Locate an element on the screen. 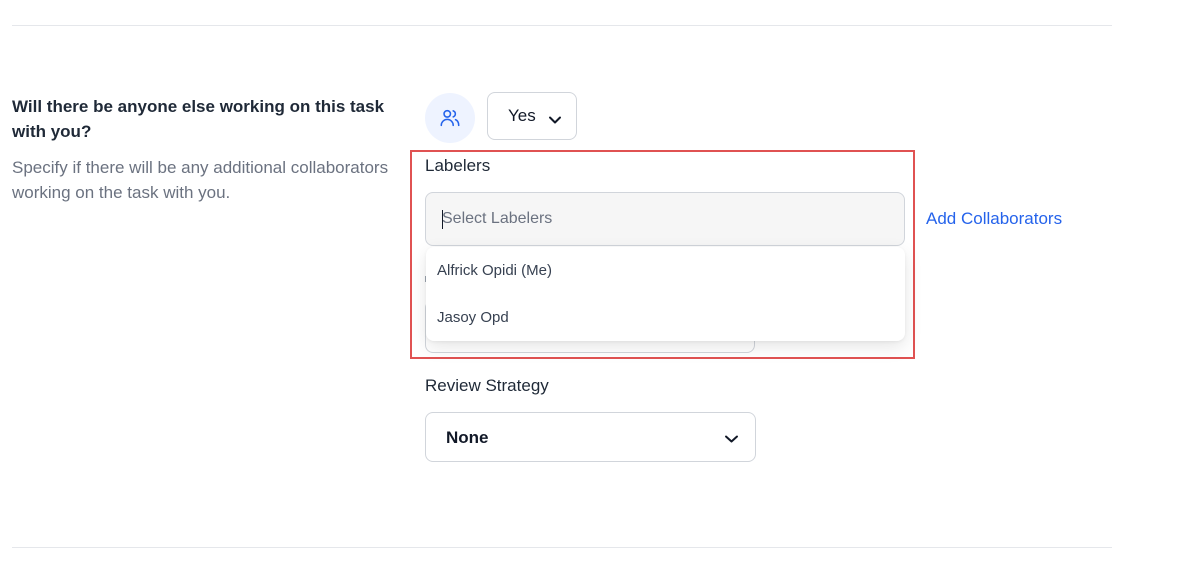 The image size is (1181, 571). review-strategy-label: Review Strategy is located at coordinates (487, 385).